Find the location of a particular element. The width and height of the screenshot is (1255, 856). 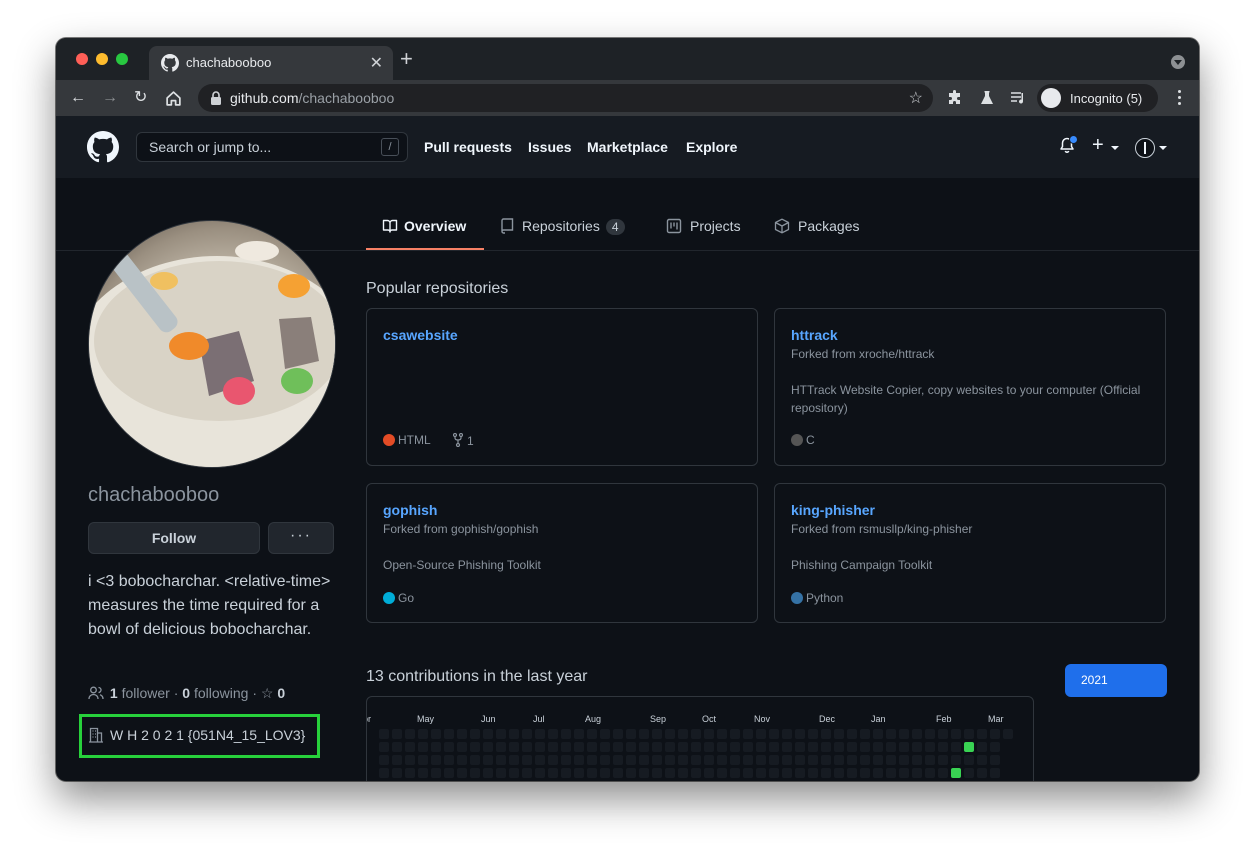

create-new-icon: + is located at coordinates (1098, 145).